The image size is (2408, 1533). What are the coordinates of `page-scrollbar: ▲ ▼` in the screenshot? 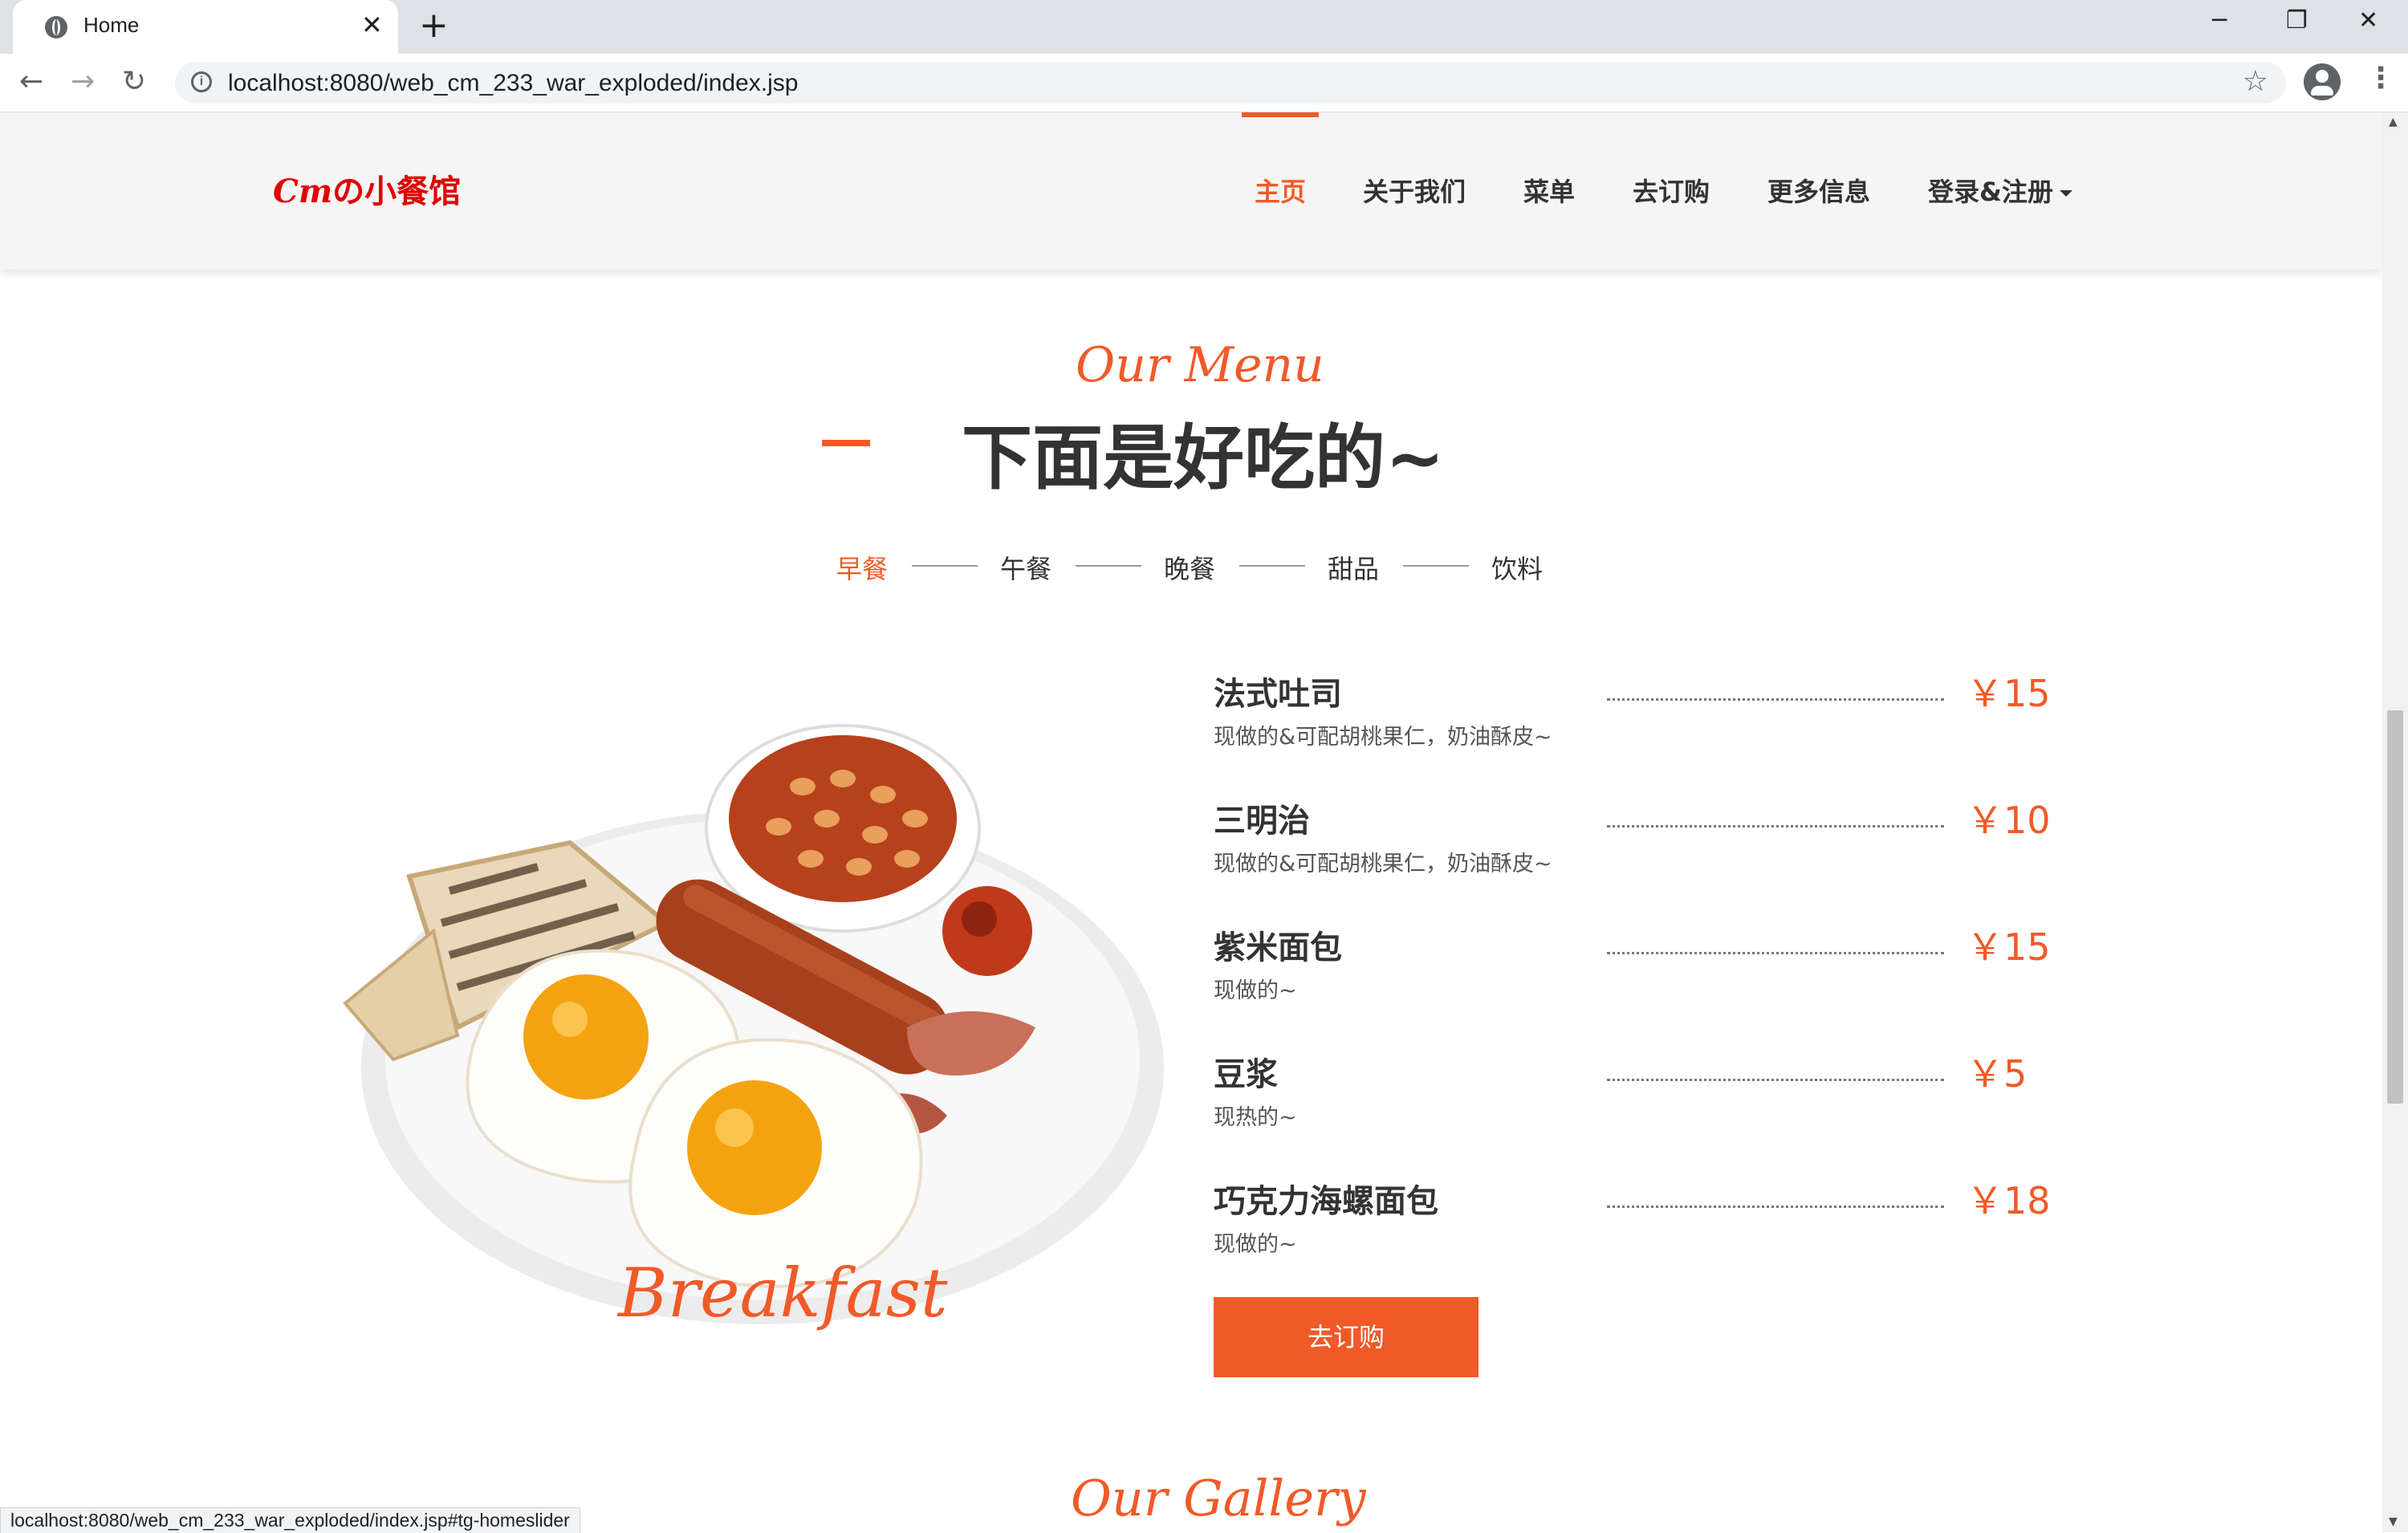 It's located at (2395, 822).